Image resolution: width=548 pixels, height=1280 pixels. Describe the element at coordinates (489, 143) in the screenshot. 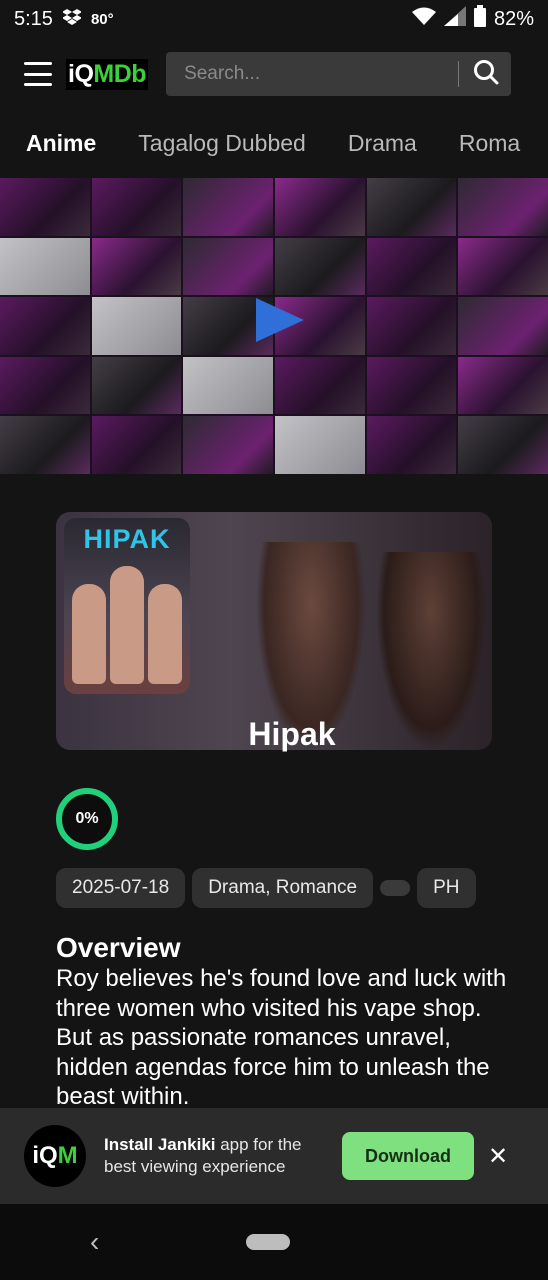

I see `tab-romance: Roma` at that location.